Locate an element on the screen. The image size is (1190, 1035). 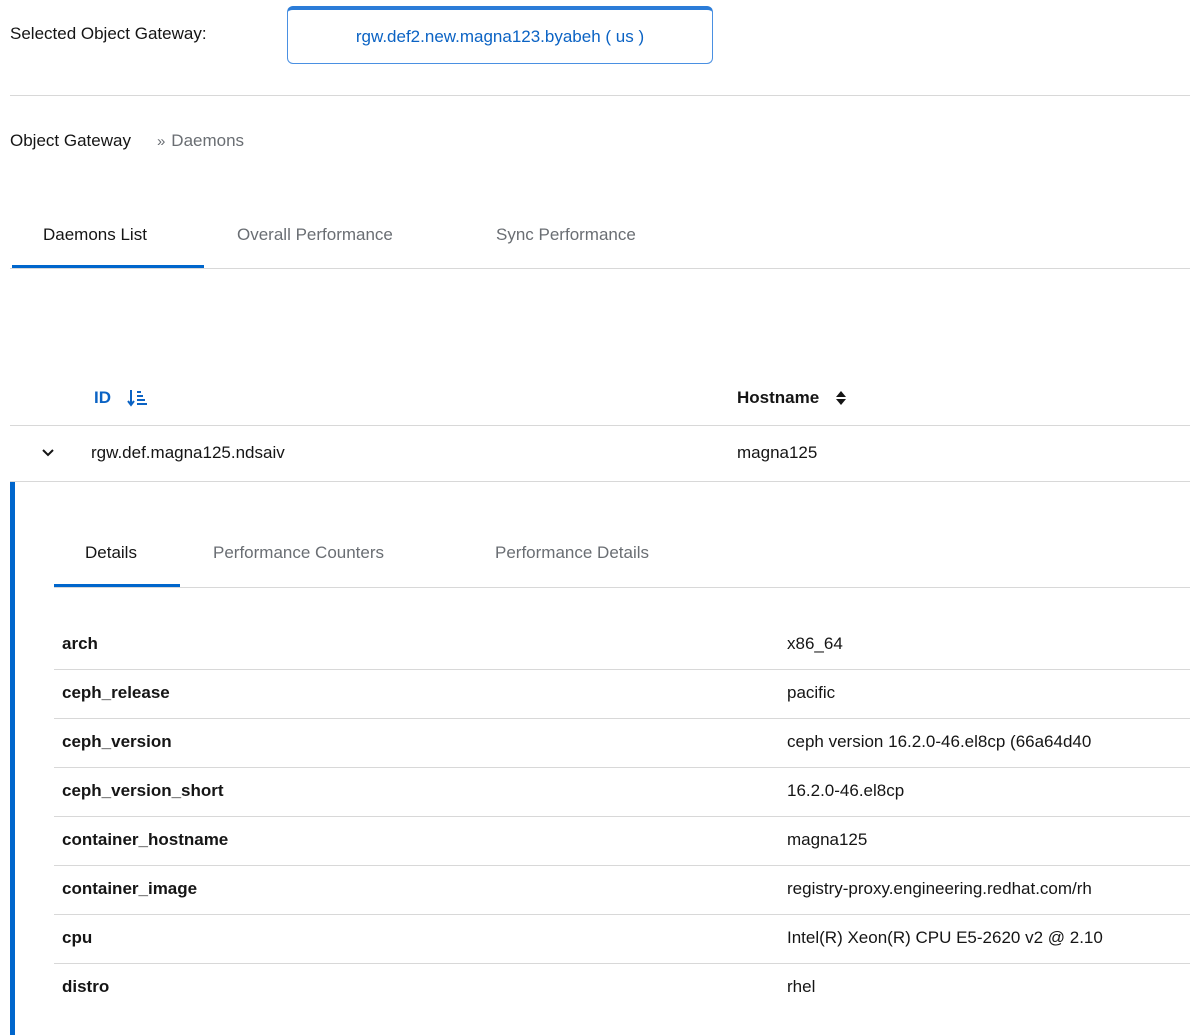
table-row-divider is located at coordinates (600, 481).